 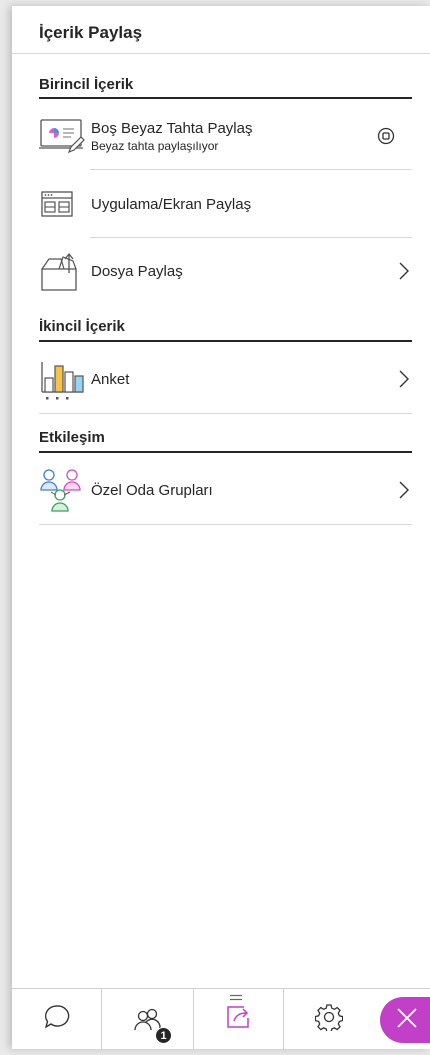 I want to click on close-icon, so click(x=407, y=1020).